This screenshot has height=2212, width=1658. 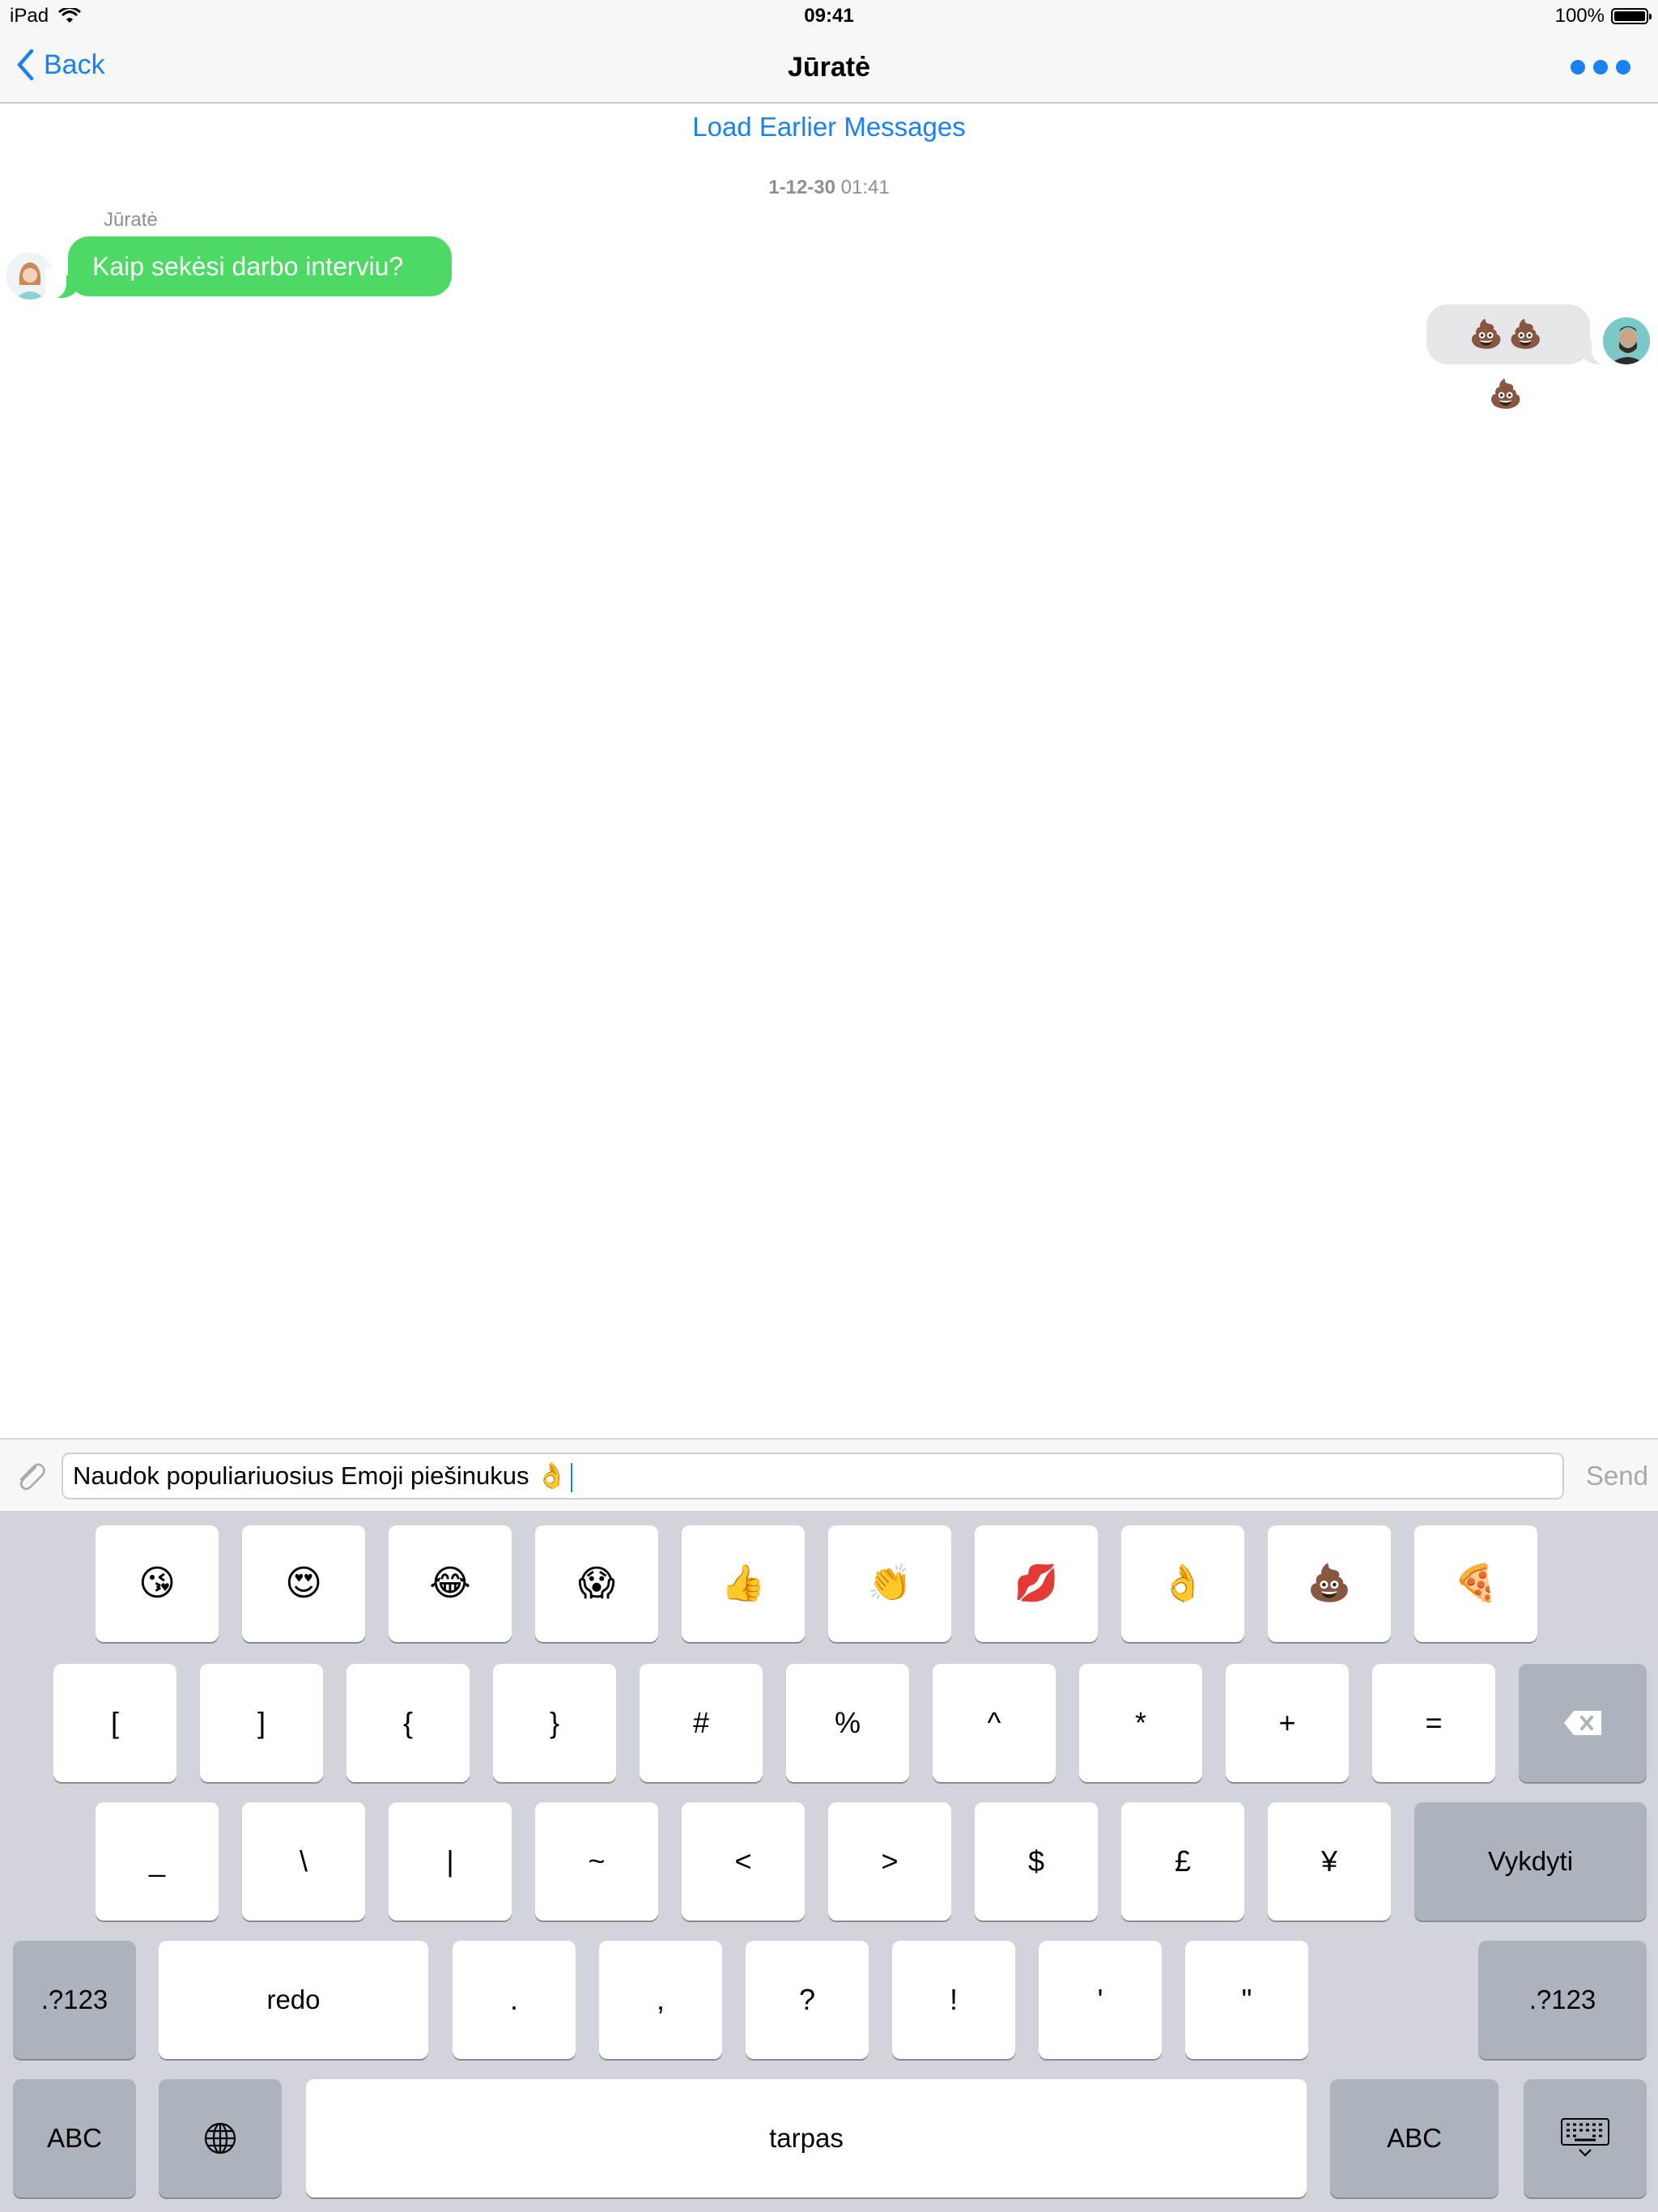 I want to click on emoji-key: 😍, so click(x=303, y=1583).